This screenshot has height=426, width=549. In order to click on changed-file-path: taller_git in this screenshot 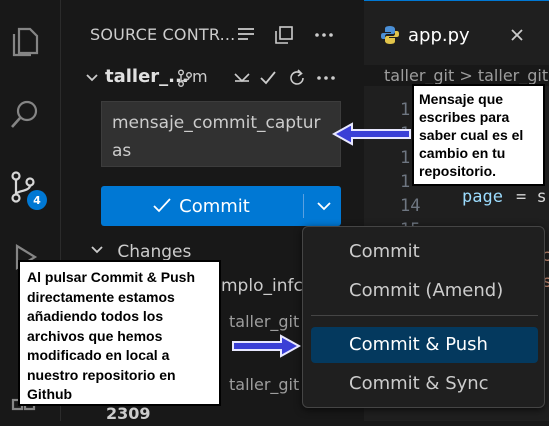, I will do `click(264, 321)`.